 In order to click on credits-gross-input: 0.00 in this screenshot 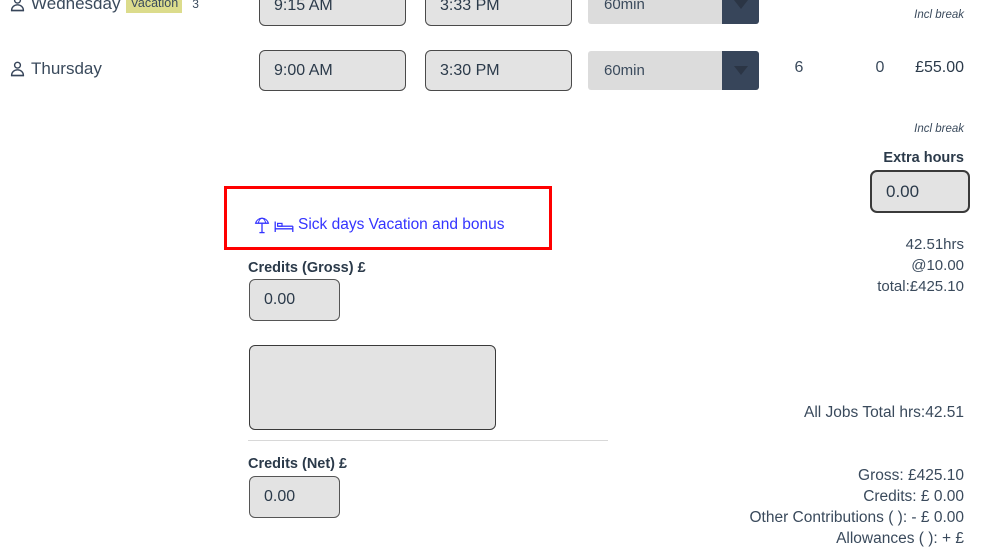, I will do `click(294, 300)`.